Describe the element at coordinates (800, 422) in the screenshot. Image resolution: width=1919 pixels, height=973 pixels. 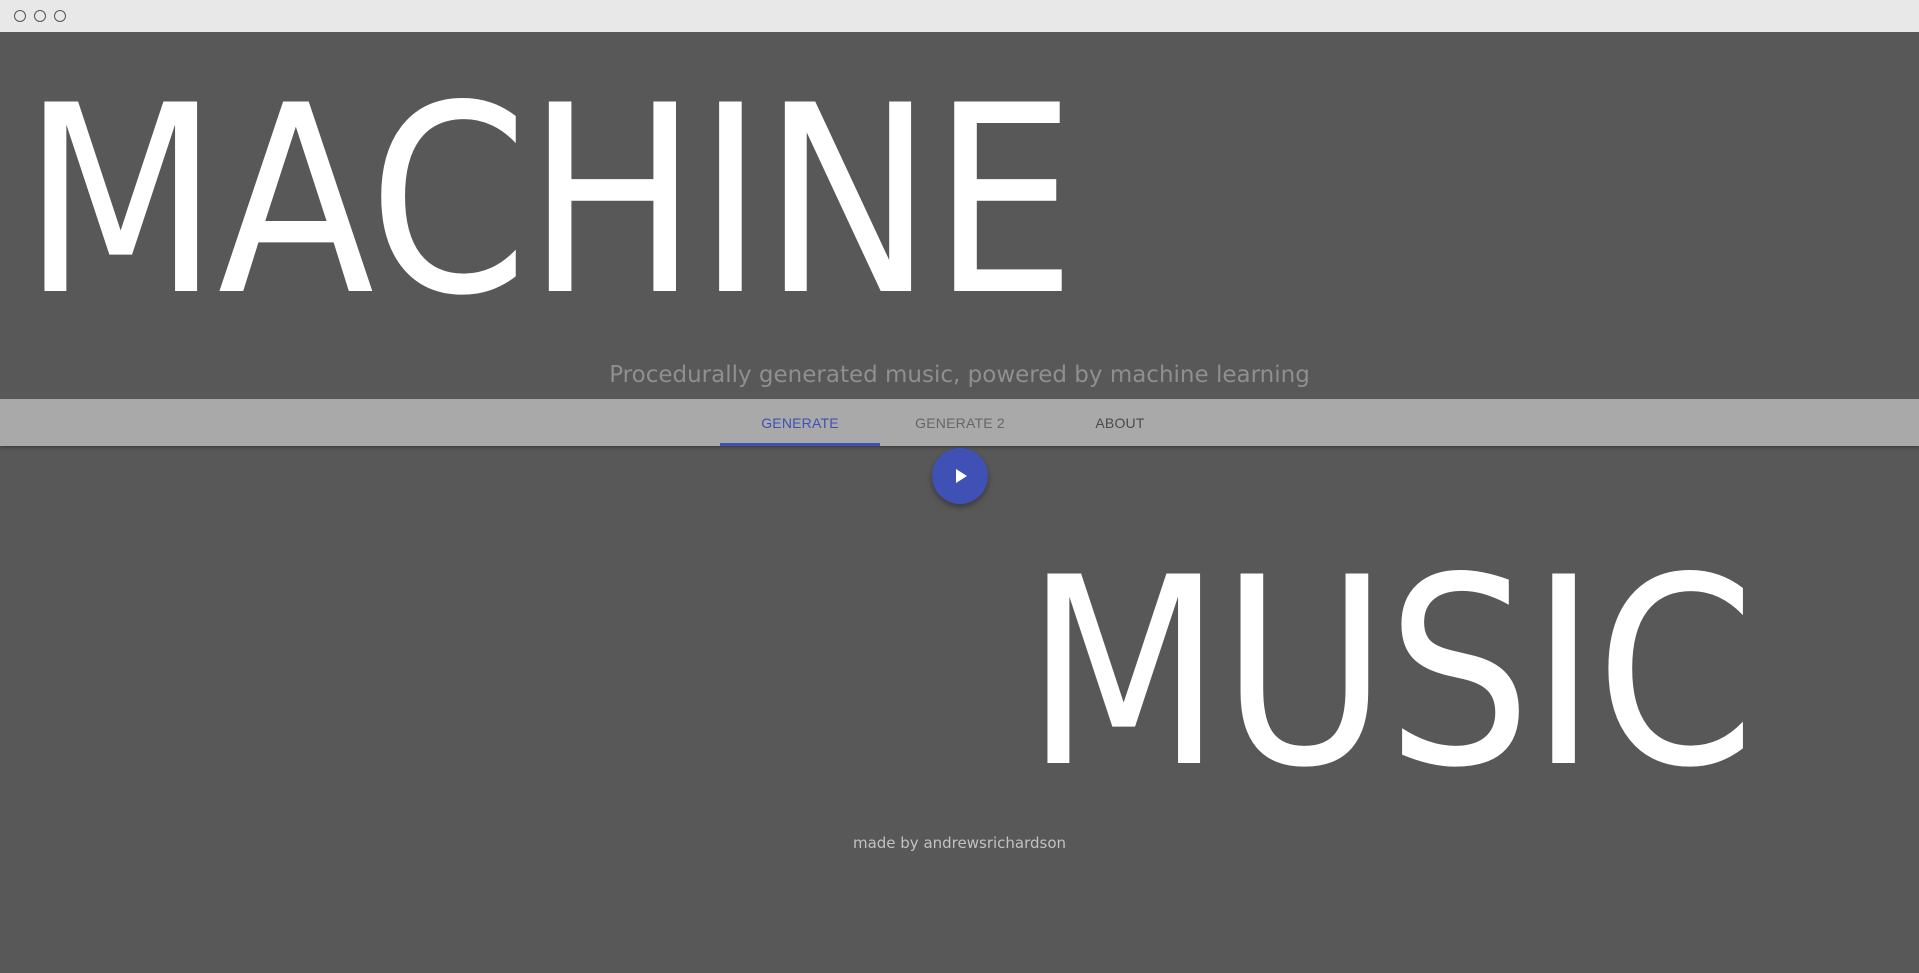
I see `tab-generate: GENERATE` at that location.